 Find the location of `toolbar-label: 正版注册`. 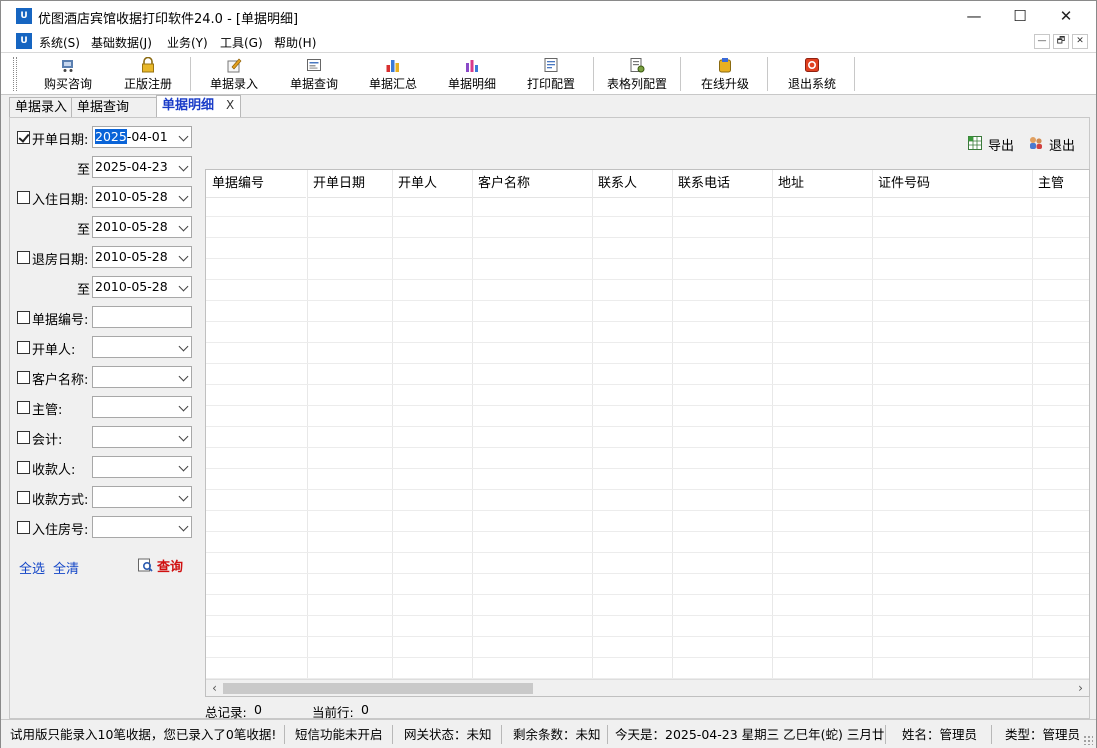

toolbar-label: 正版注册 is located at coordinates (147, 84).